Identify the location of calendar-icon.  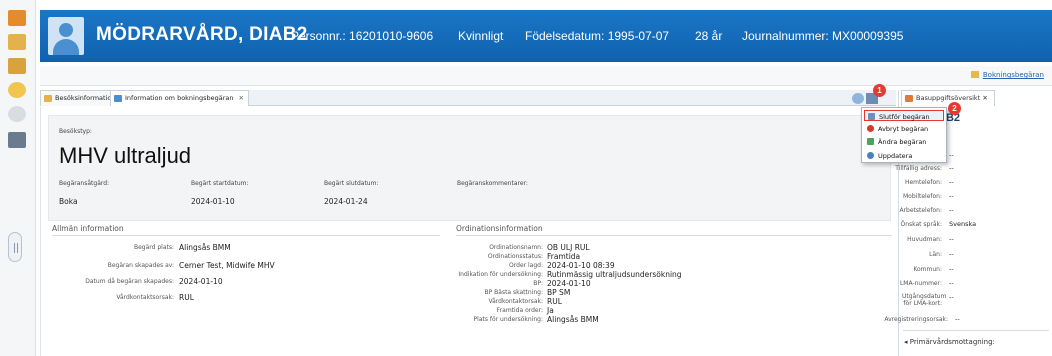
(17, 66).